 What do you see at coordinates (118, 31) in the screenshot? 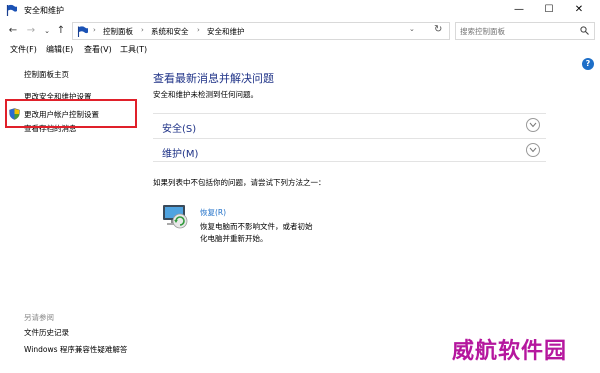
I see `breadcrumb-control-panel: 控制面板` at bounding box center [118, 31].